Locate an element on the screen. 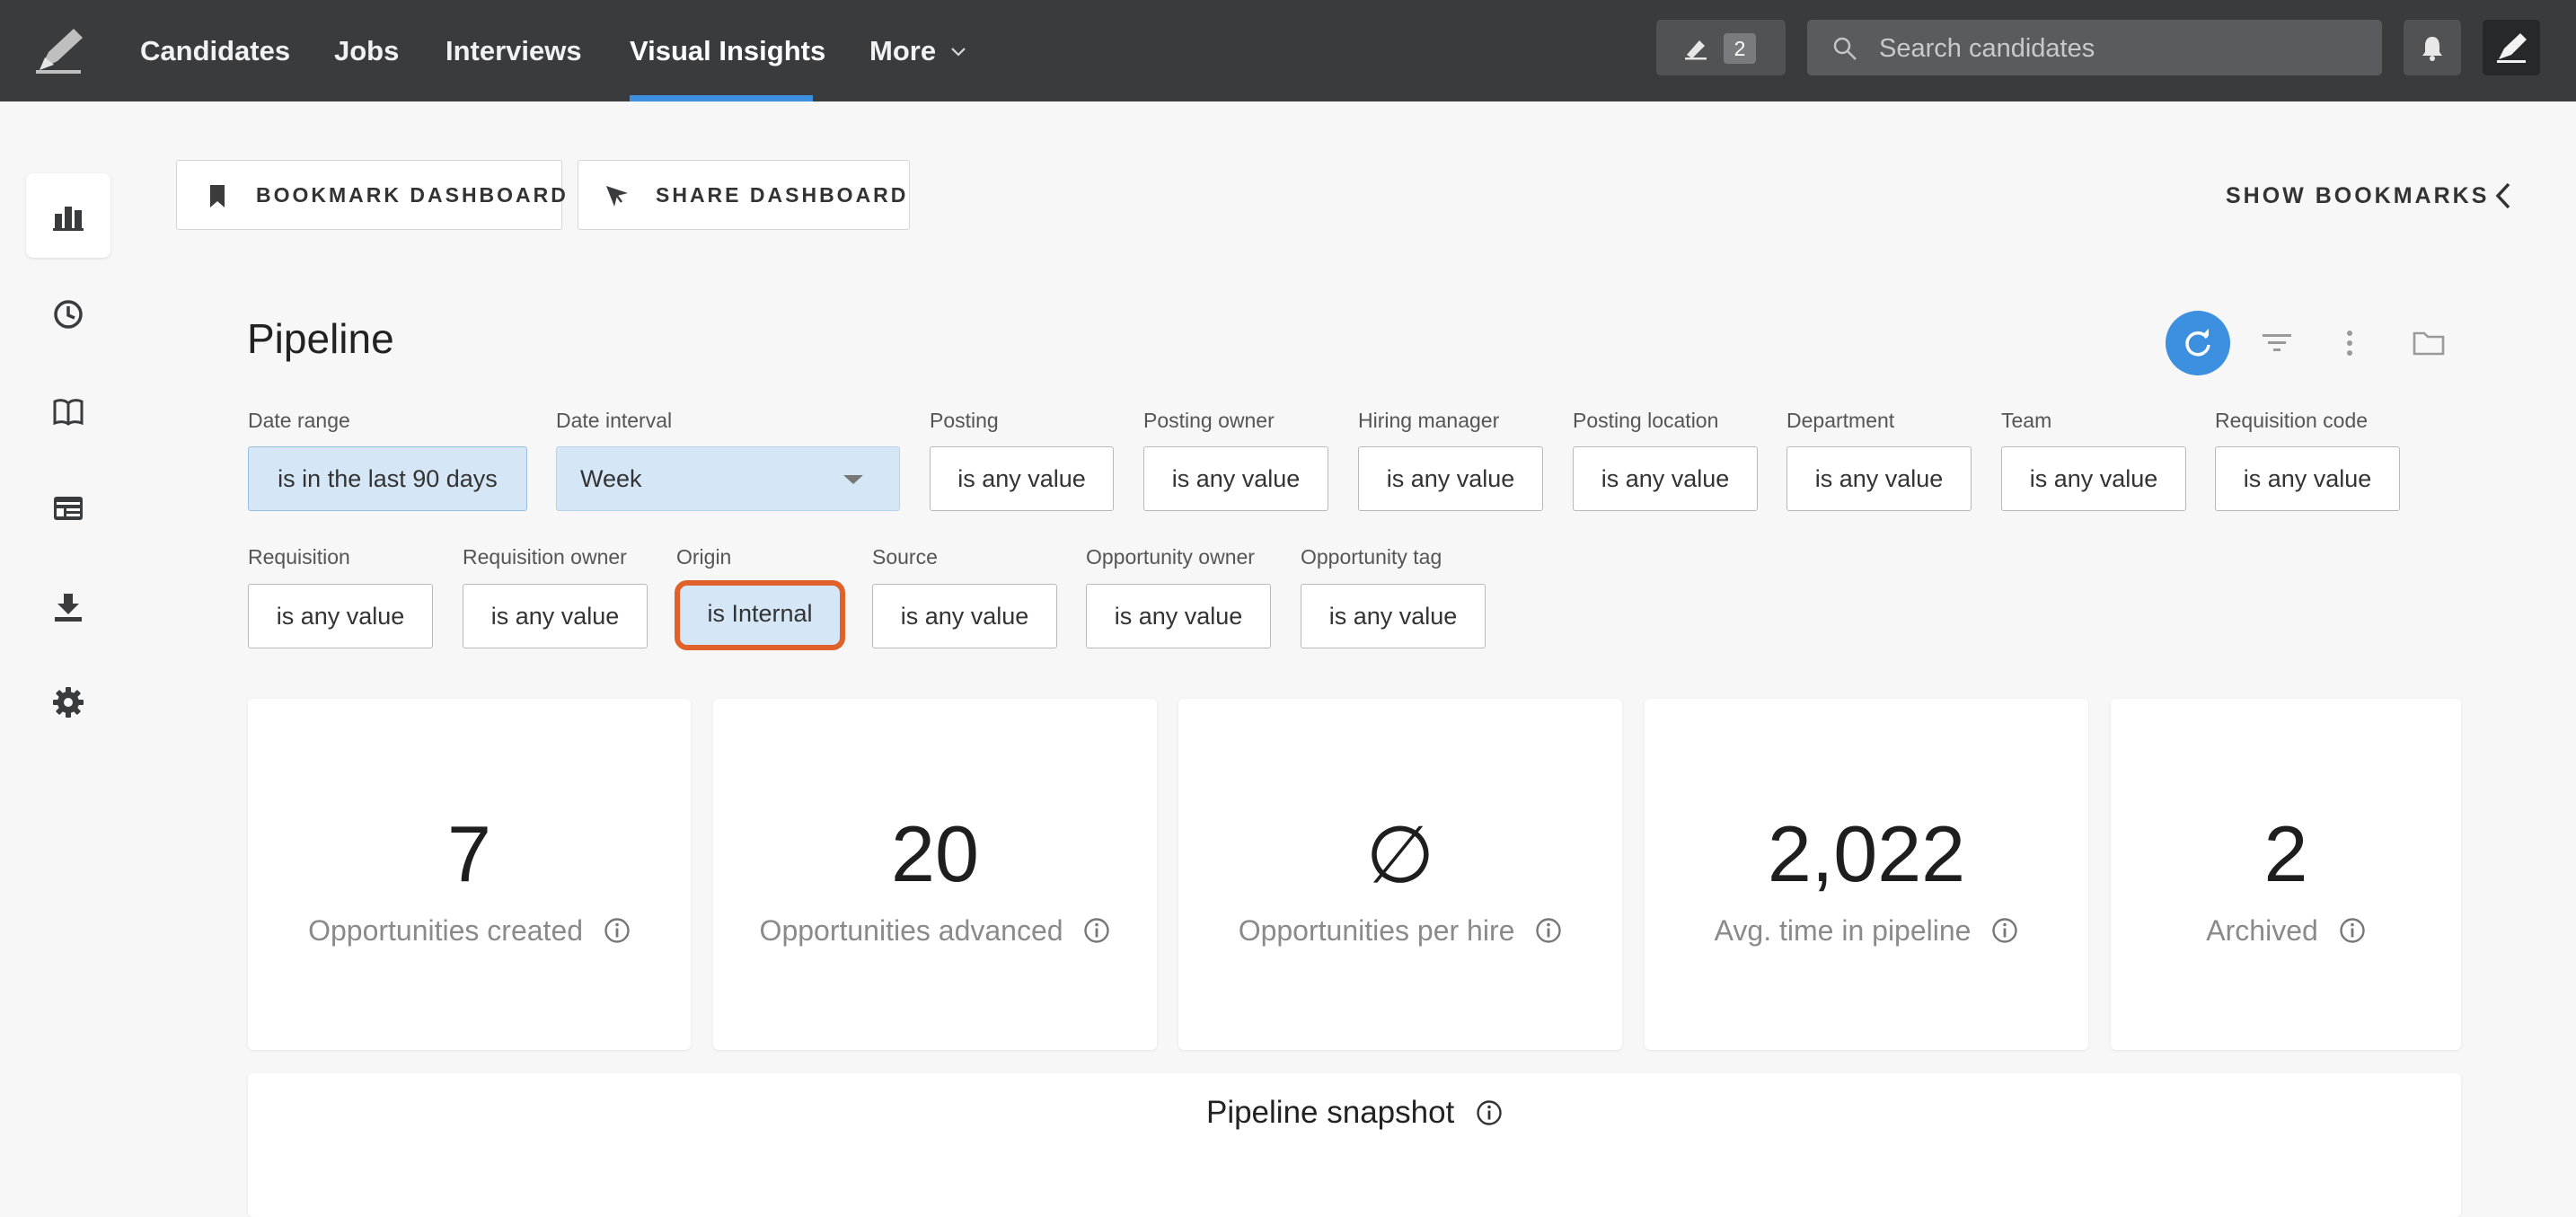 The width and height of the screenshot is (2576, 1217). share-dashboard-label: SHARE DASHBOARD is located at coordinates (782, 195).